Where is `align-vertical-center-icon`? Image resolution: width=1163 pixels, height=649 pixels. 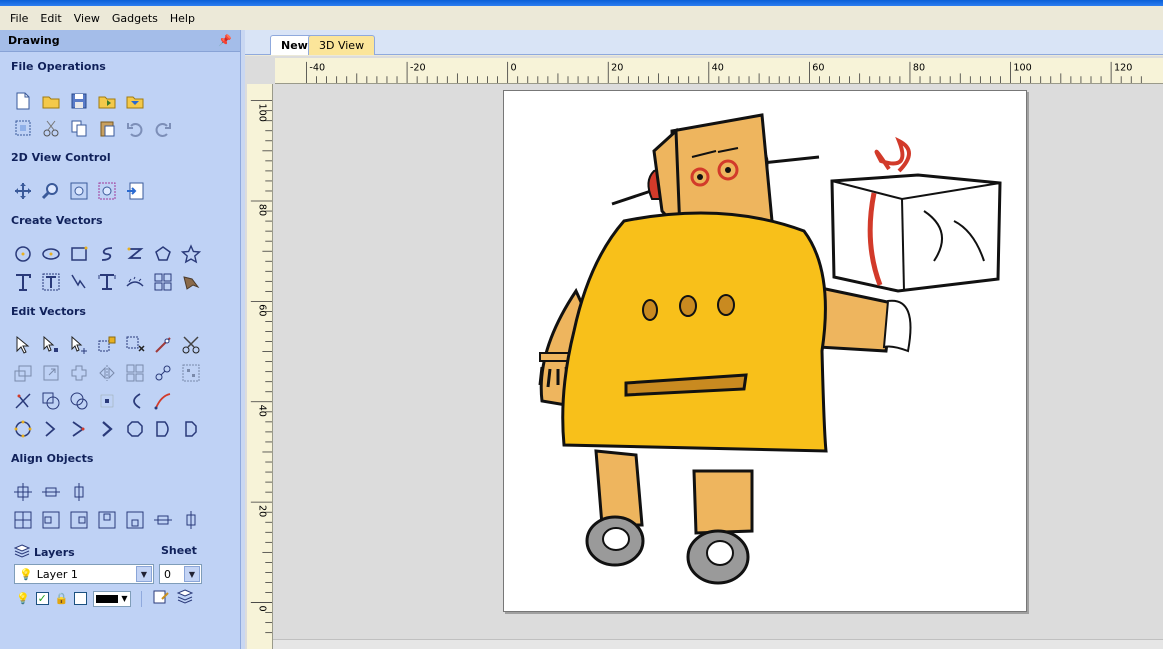 align-vertical-center-icon is located at coordinates (79, 492).